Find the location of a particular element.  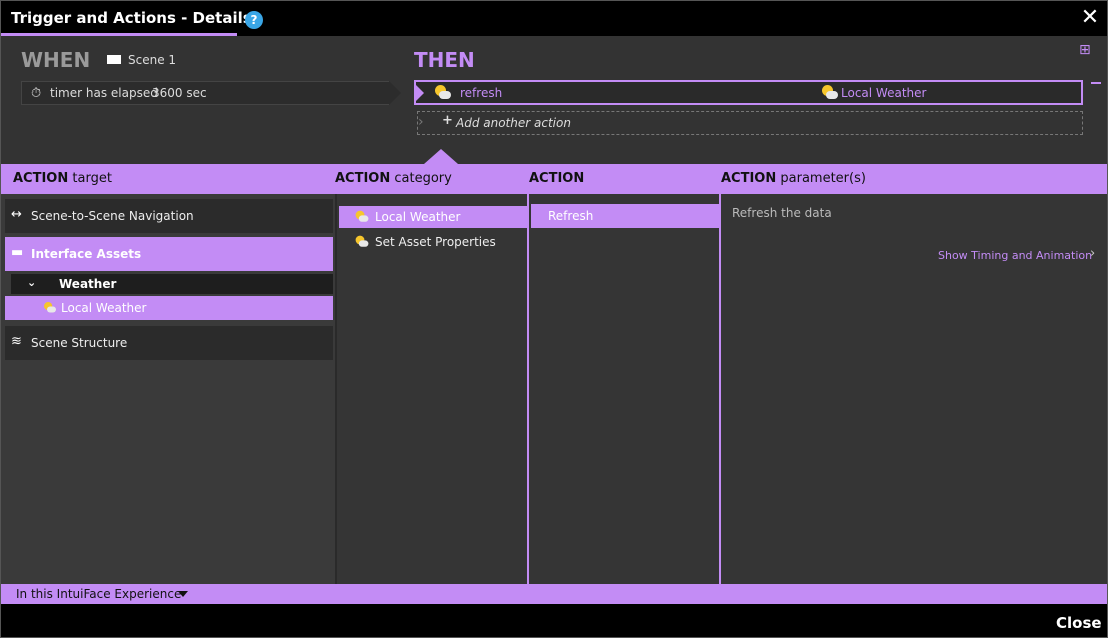

target-label: Scene-to-Scene Navigation is located at coordinates (112, 216).